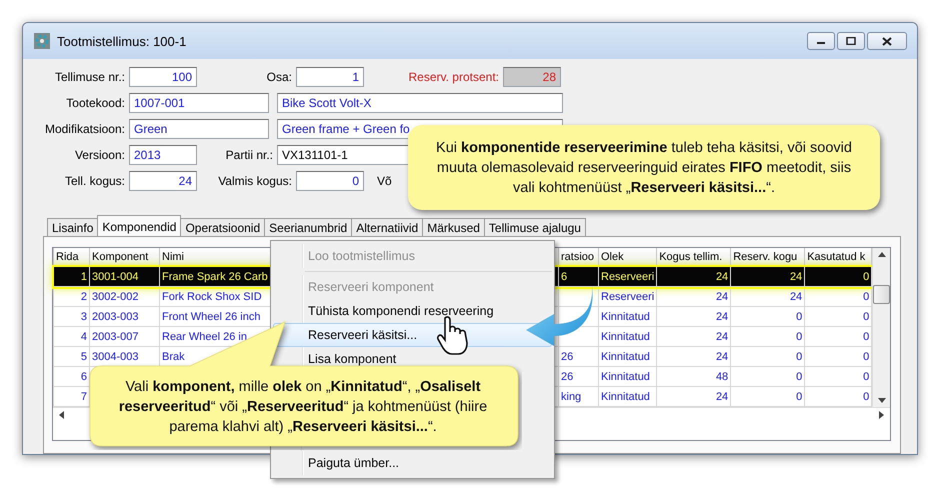  I want to click on field-label: Valmis kogus:, so click(255, 181).